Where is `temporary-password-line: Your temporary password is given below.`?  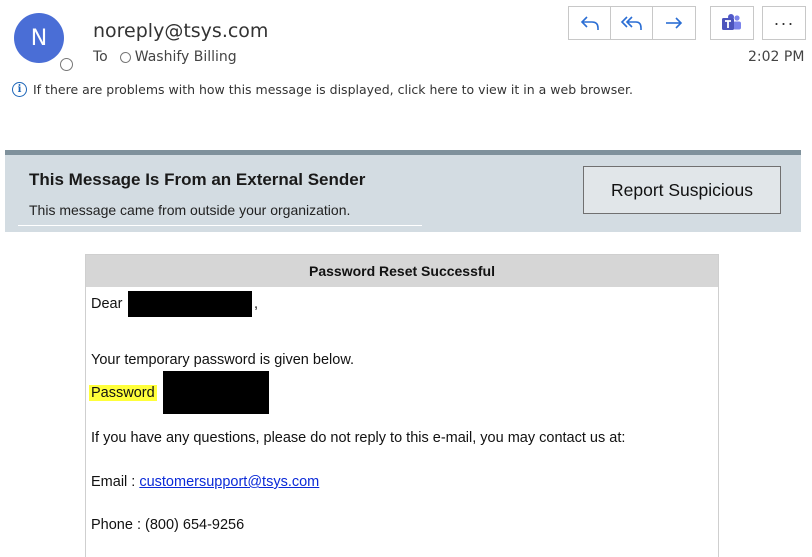
temporary-password-line: Your temporary password is given below. is located at coordinates (223, 360).